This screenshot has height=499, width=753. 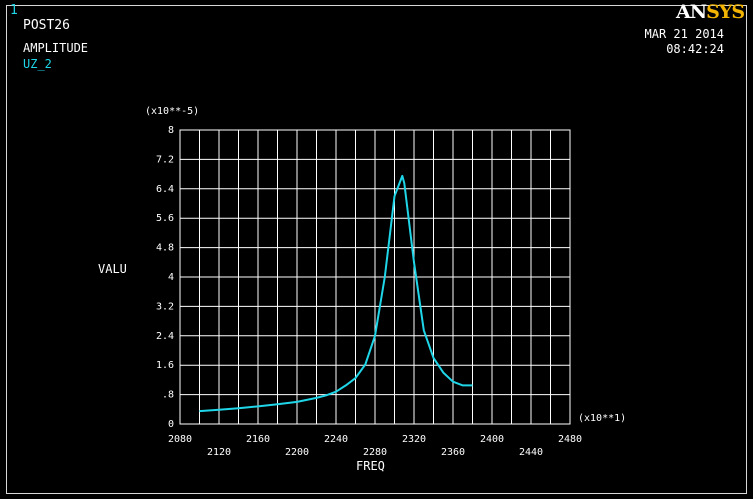 What do you see at coordinates (336, 439) in the screenshot?
I see `x-tick-label: 2240` at bounding box center [336, 439].